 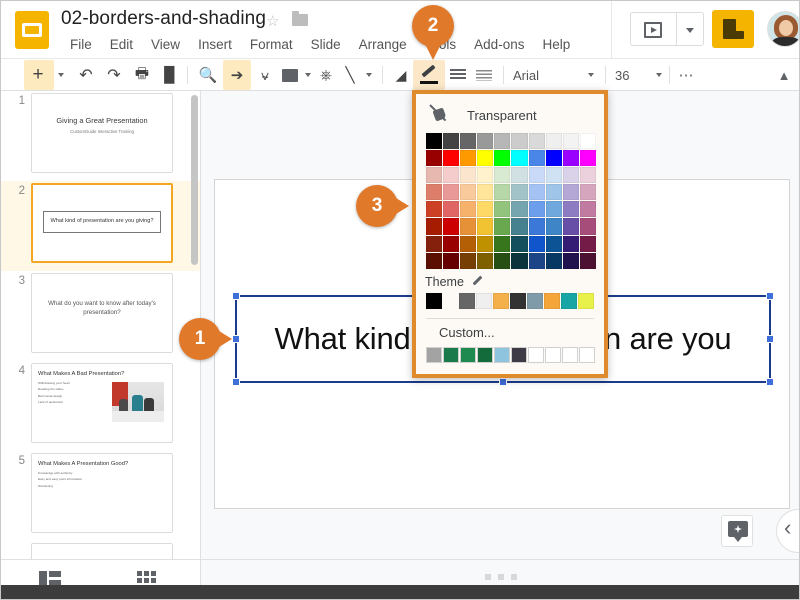 I want to click on menu-item-help: Help, so click(x=556, y=44).